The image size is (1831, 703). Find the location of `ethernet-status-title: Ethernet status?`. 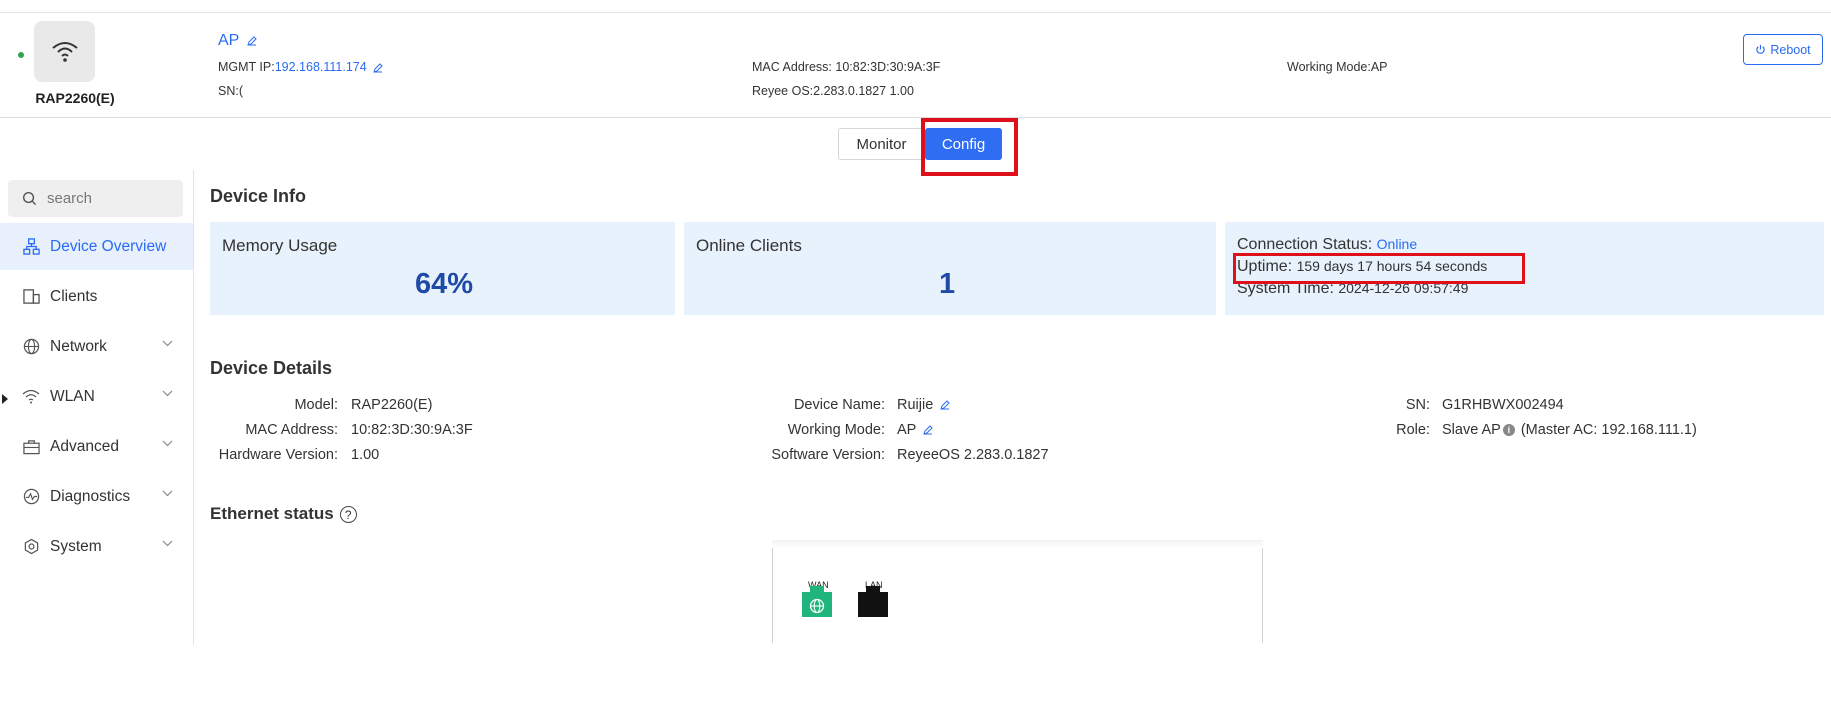

ethernet-status-title: Ethernet status? is located at coordinates (283, 514).